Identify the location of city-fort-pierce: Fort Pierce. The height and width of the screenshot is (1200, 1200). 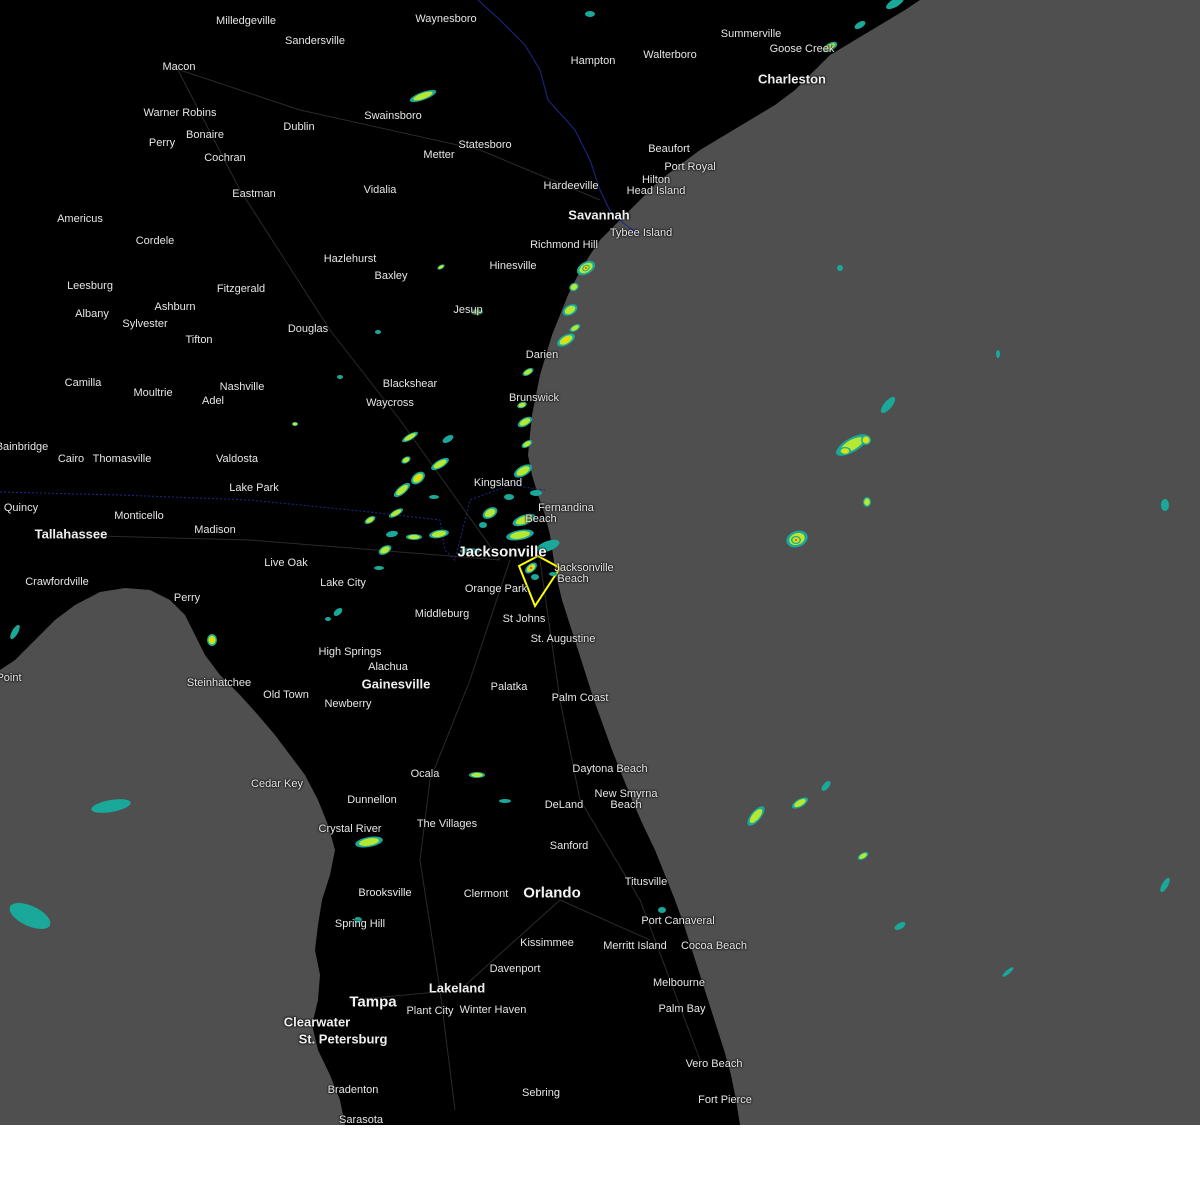
(725, 1100).